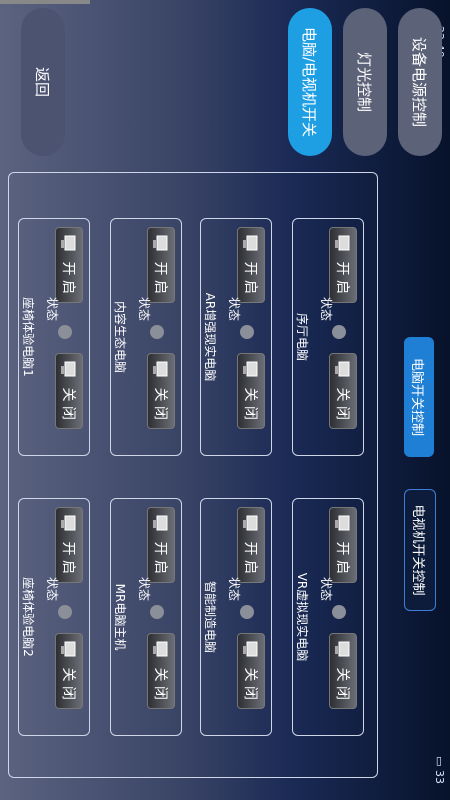 This screenshot has height=800, width=450. What do you see at coordinates (120, 617) in the screenshot?
I see `device-name: MR电脑主机` at bounding box center [120, 617].